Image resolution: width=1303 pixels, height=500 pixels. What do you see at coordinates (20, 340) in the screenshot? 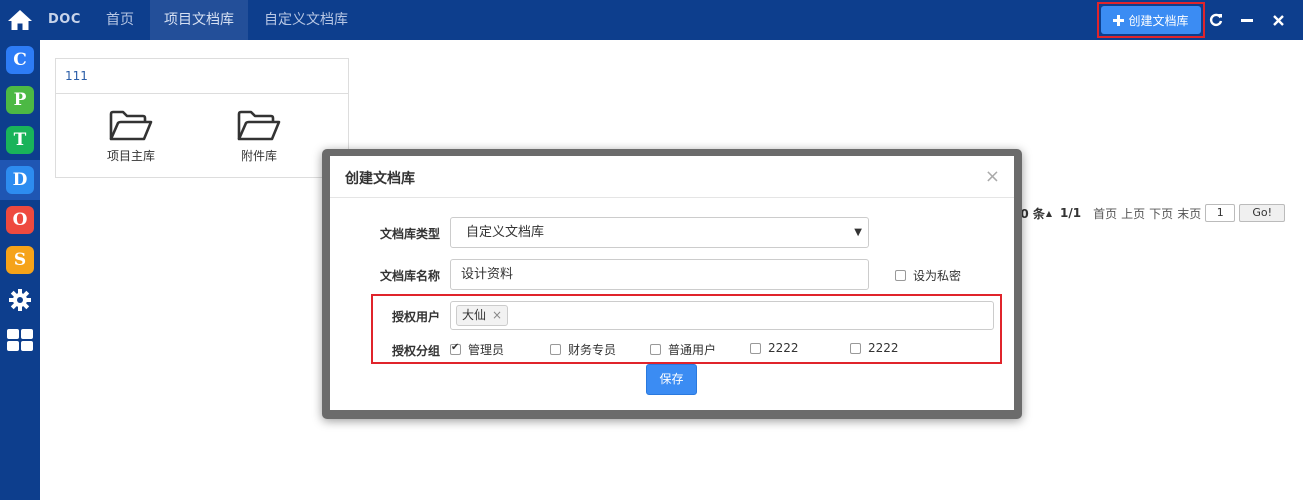
I see `dashboard-grid-icon` at bounding box center [20, 340].